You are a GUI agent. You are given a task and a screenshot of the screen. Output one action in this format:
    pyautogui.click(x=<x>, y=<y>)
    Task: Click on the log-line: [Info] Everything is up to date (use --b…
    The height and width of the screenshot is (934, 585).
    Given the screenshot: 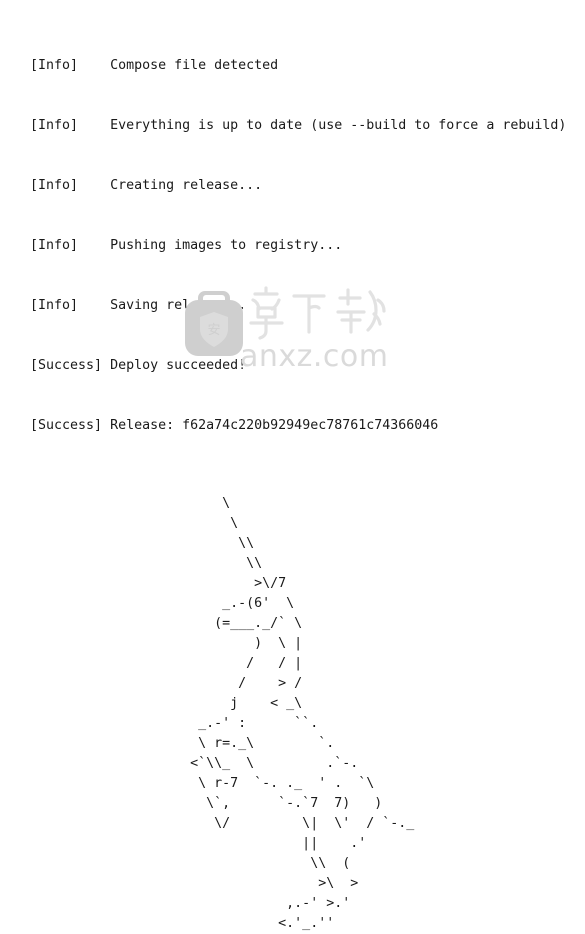 What is the action you would take?
    pyautogui.click(x=307, y=126)
    